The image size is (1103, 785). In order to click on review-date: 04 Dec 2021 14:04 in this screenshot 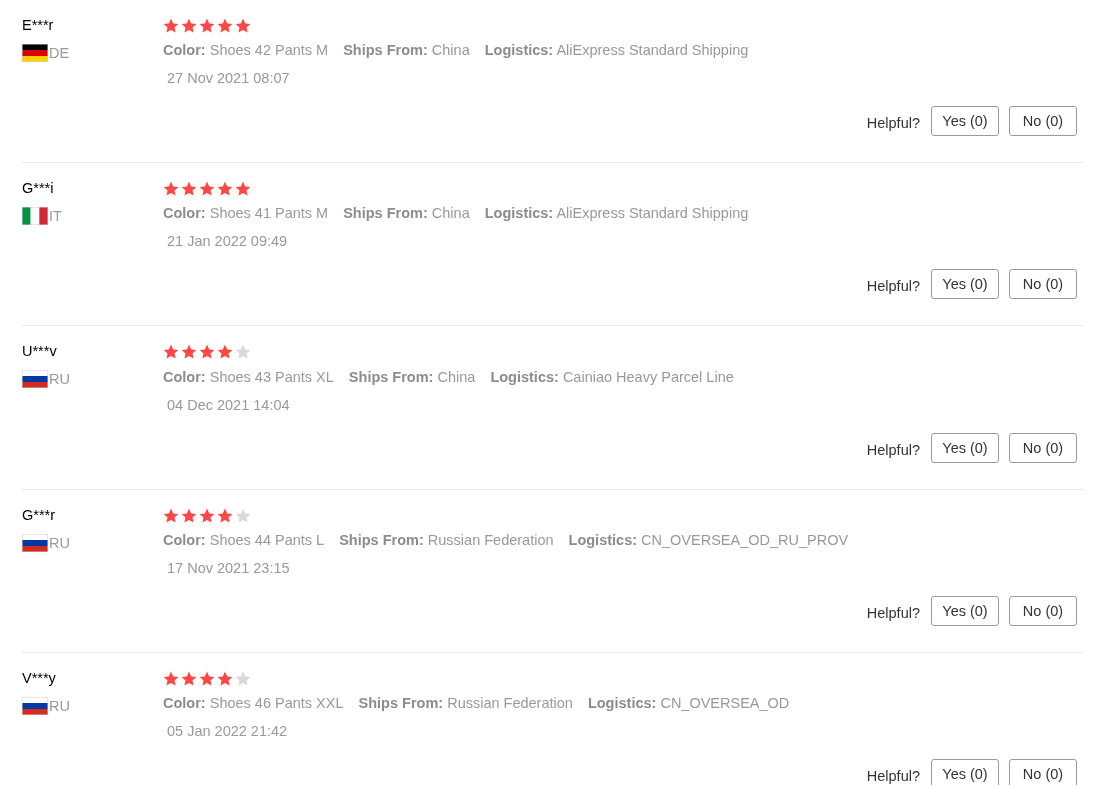, I will do `click(228, 405)`.